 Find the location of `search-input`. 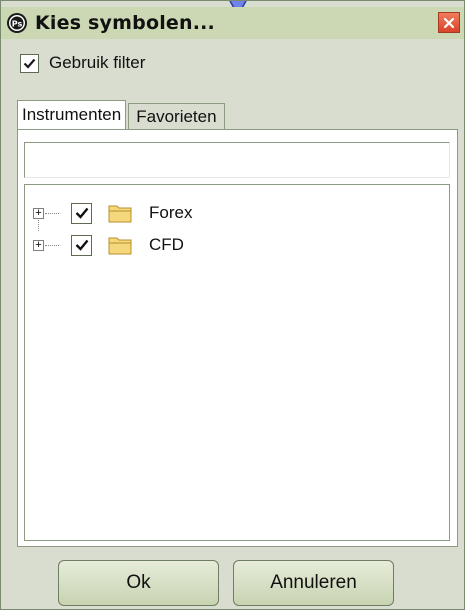

search-input is located at coordinates (237, 160).